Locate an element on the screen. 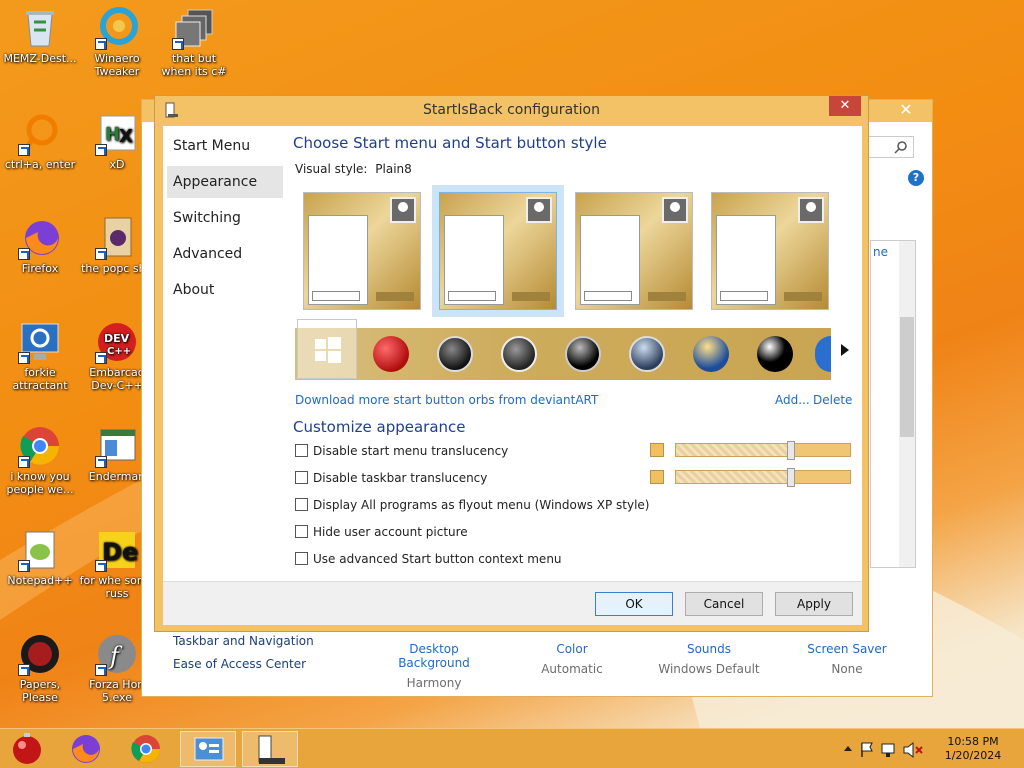 The width and height of the screenshot is (1024, 768). nav-start-menu: Start Menu is located at coordinates (225, 146).